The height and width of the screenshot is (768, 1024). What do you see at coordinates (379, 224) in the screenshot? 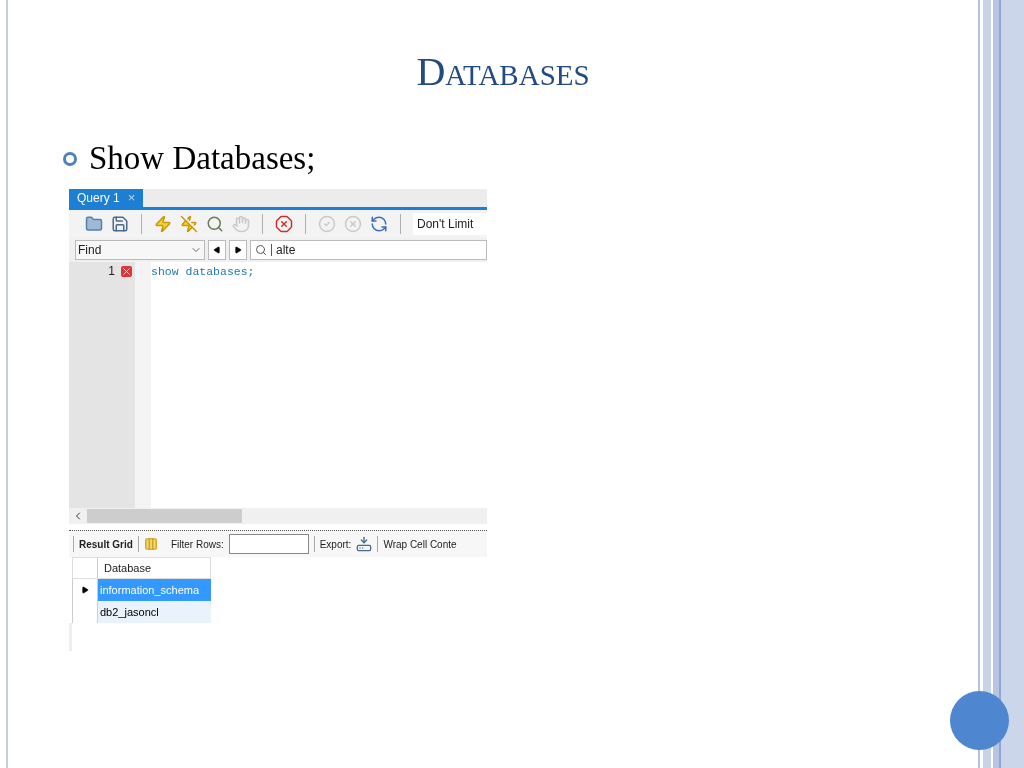
I see `toggle-icon` at bounding box center [379, 224].